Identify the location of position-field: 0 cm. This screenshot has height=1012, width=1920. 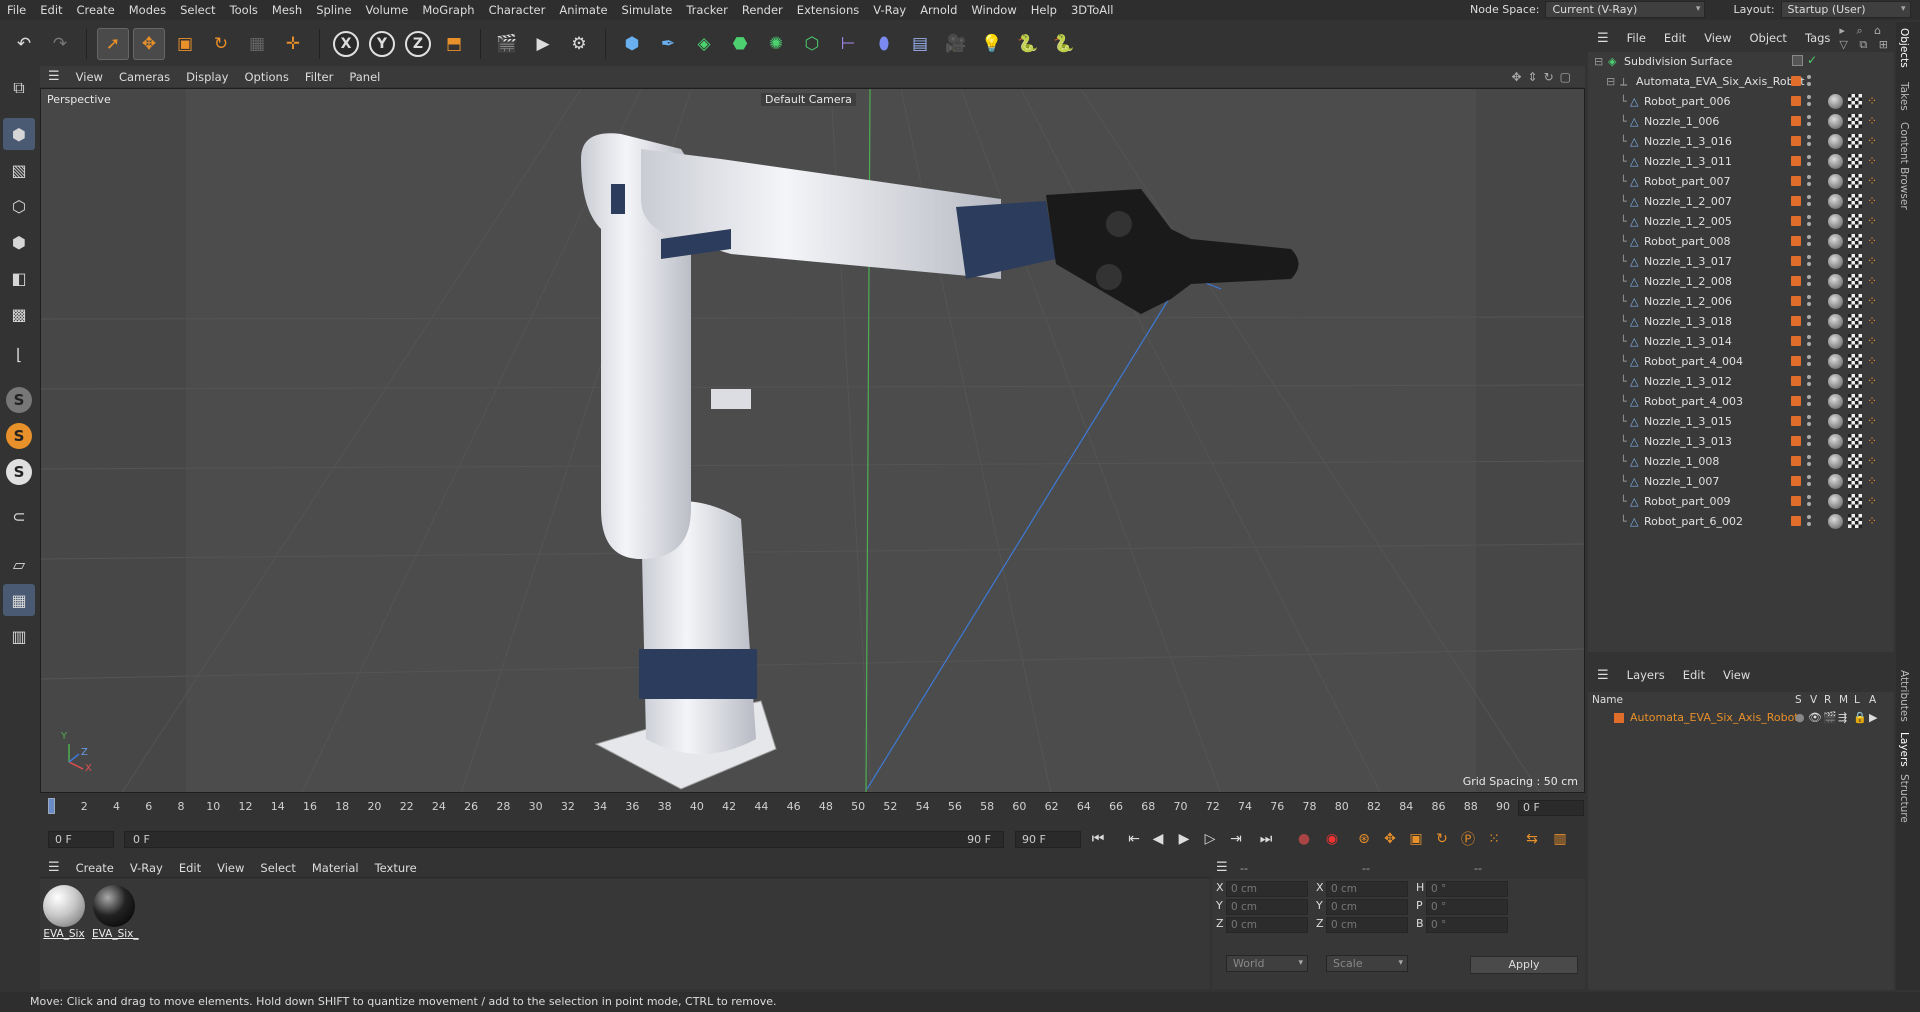
(1267, 925).